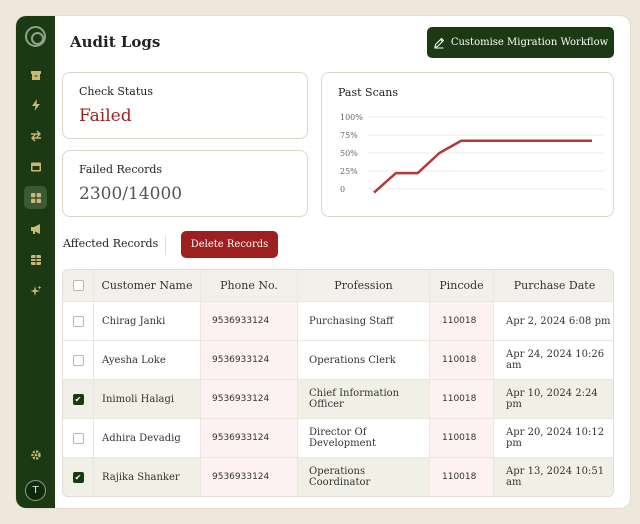 This screenshot has height=524, width=640. Describe the element at coordinates (364, 399) in the screenshot. I see `profession-cell: Chief Information Officer` at that location.